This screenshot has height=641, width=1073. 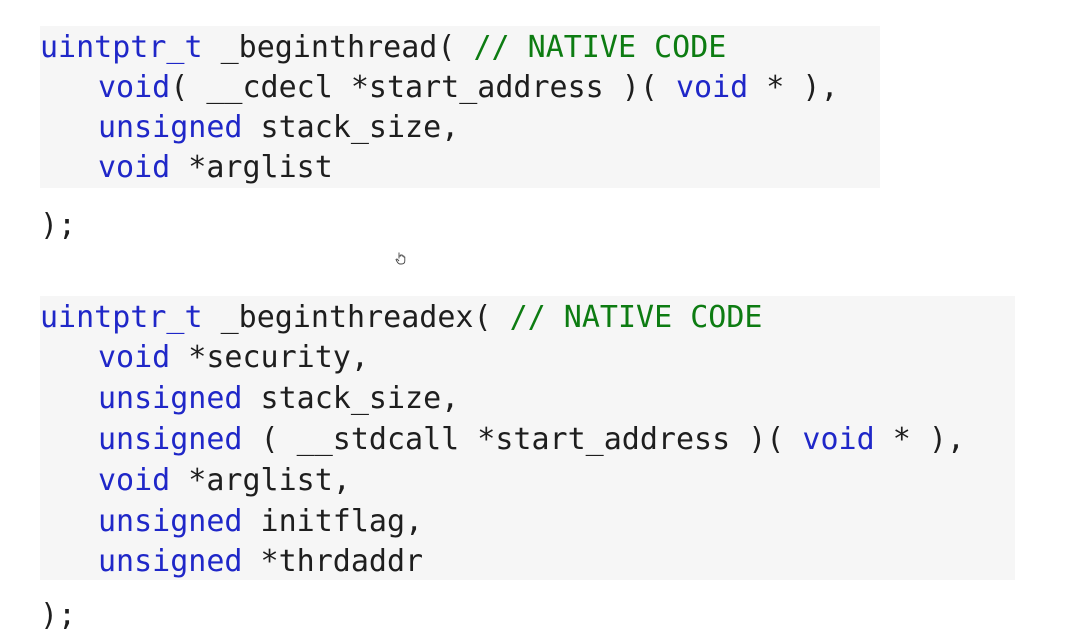 I want to click on code-line: uintptr_t _beginthreadex( // NATIVE CODE, so click(x=401, y=318).